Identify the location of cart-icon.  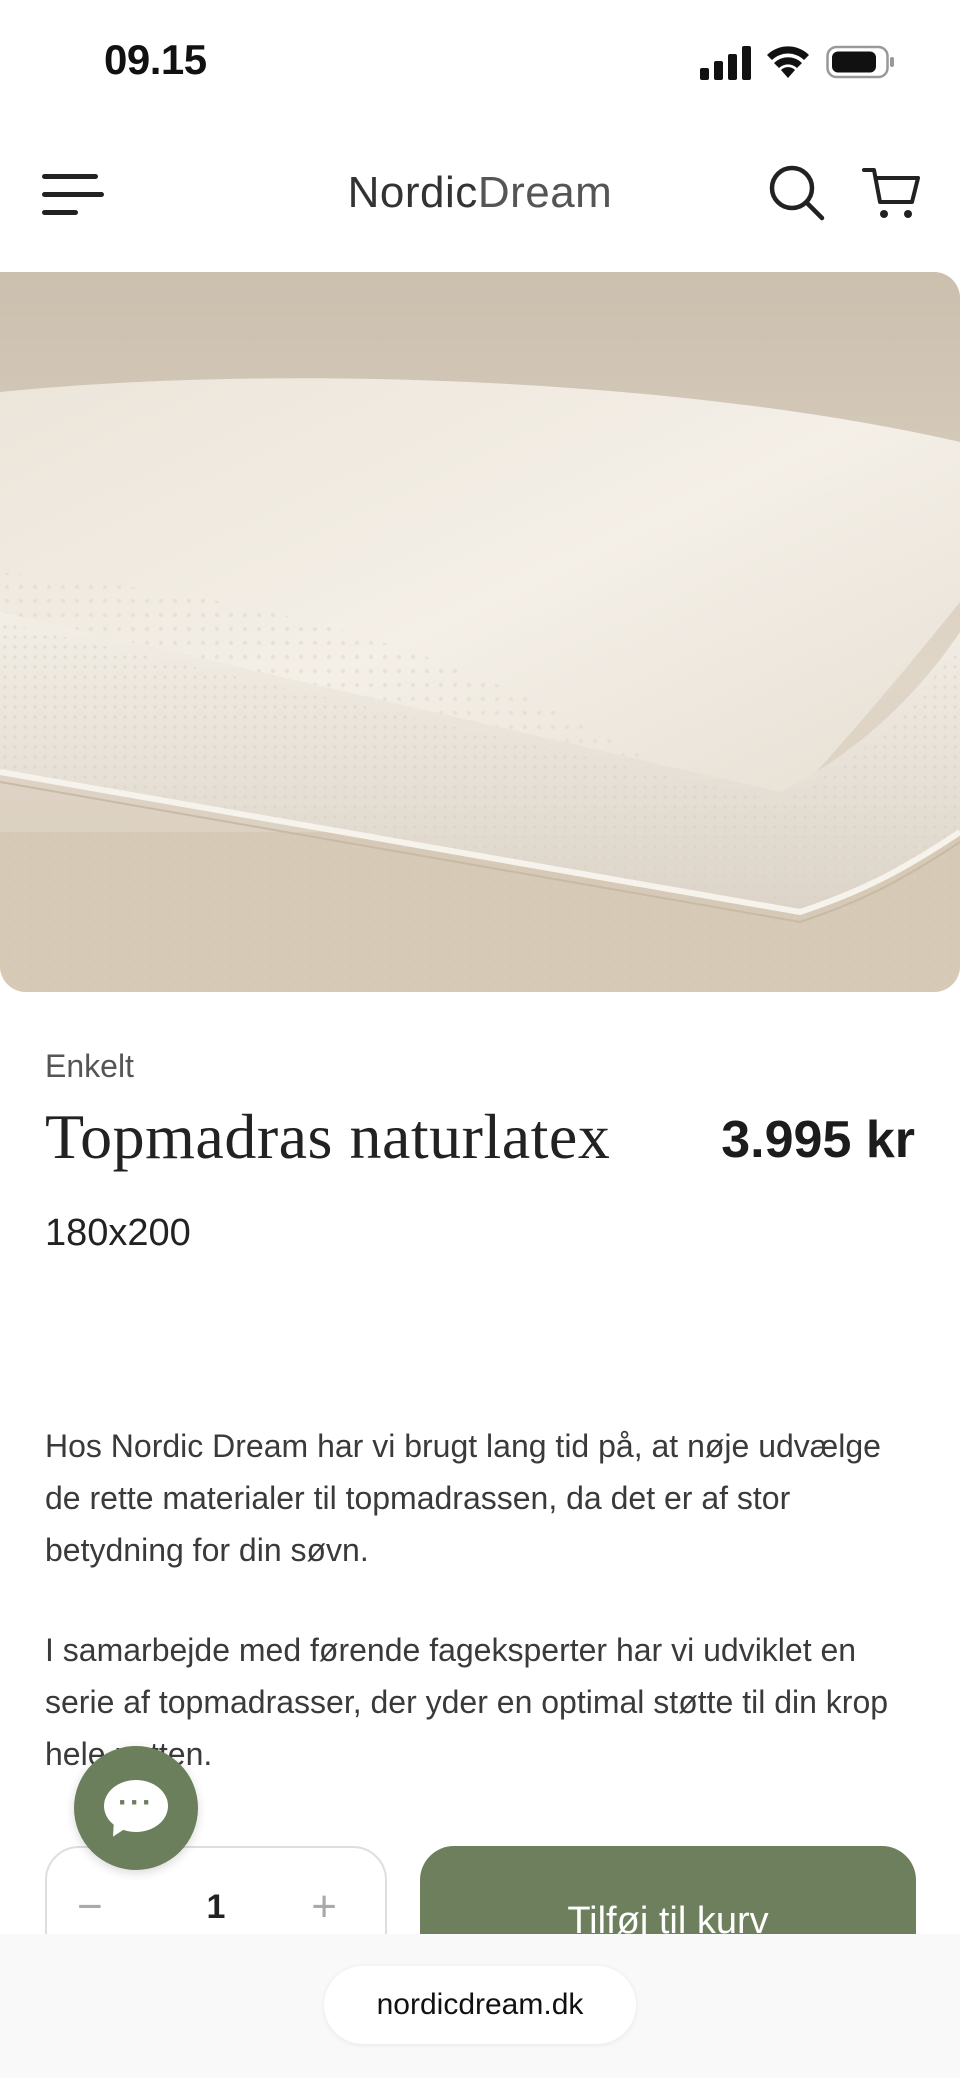
(892, 193).